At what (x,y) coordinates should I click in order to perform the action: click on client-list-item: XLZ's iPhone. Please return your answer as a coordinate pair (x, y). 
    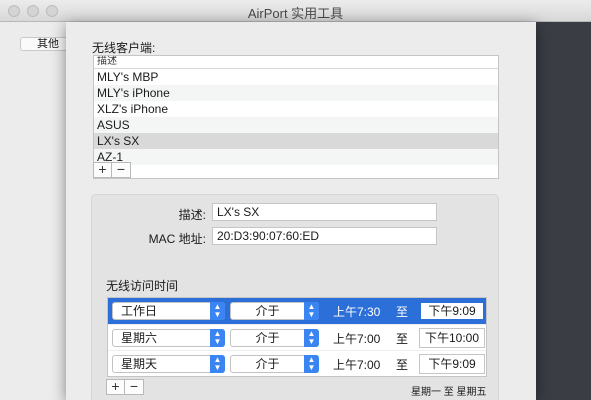
    Looking at the image, I should click on (296, 109).